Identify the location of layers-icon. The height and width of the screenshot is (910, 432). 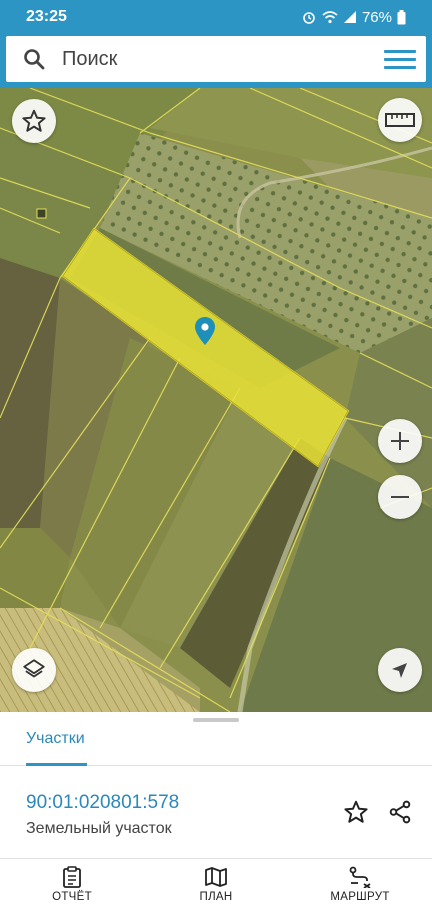
(34, 668).